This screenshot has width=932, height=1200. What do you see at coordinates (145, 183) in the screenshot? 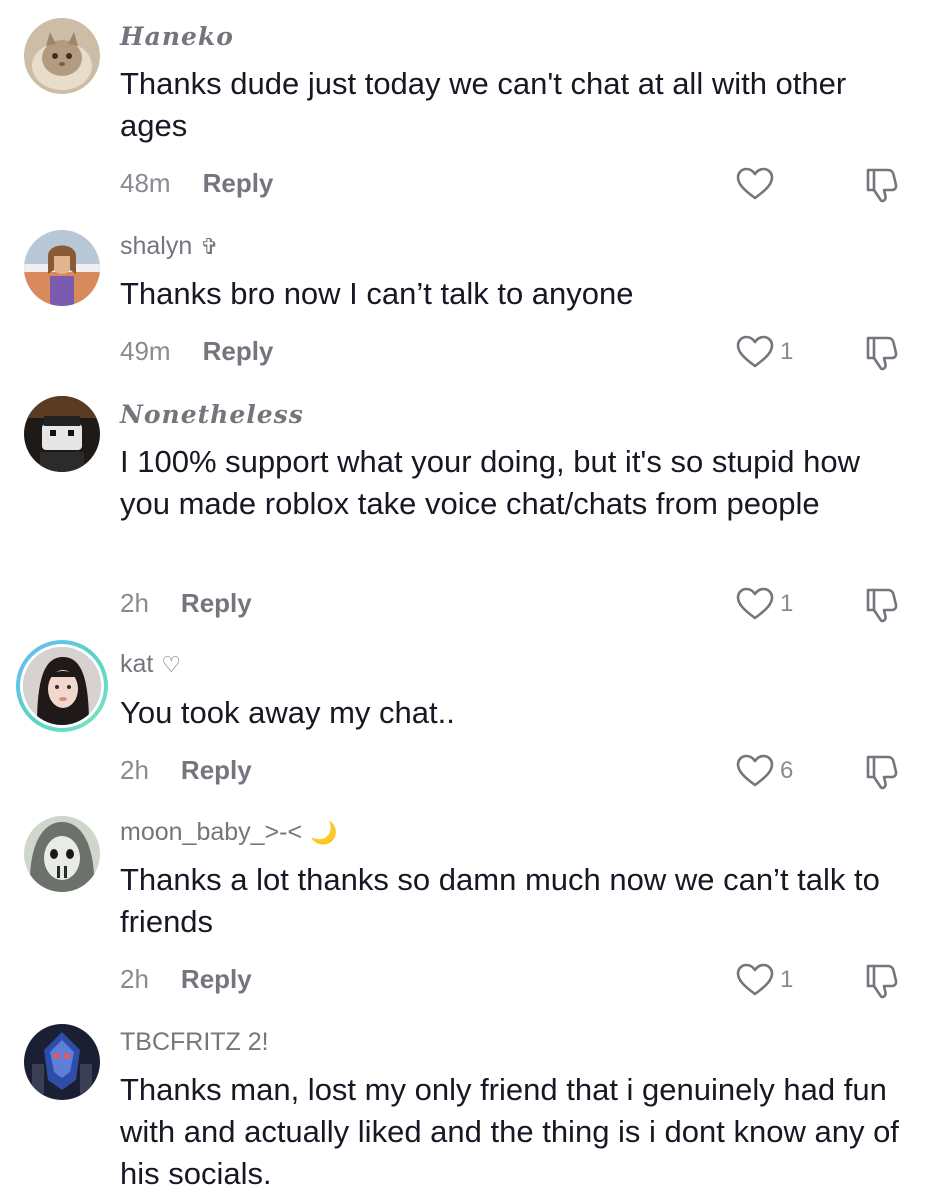
I see `comment-time: 48m` at bounding box center [145, 183].